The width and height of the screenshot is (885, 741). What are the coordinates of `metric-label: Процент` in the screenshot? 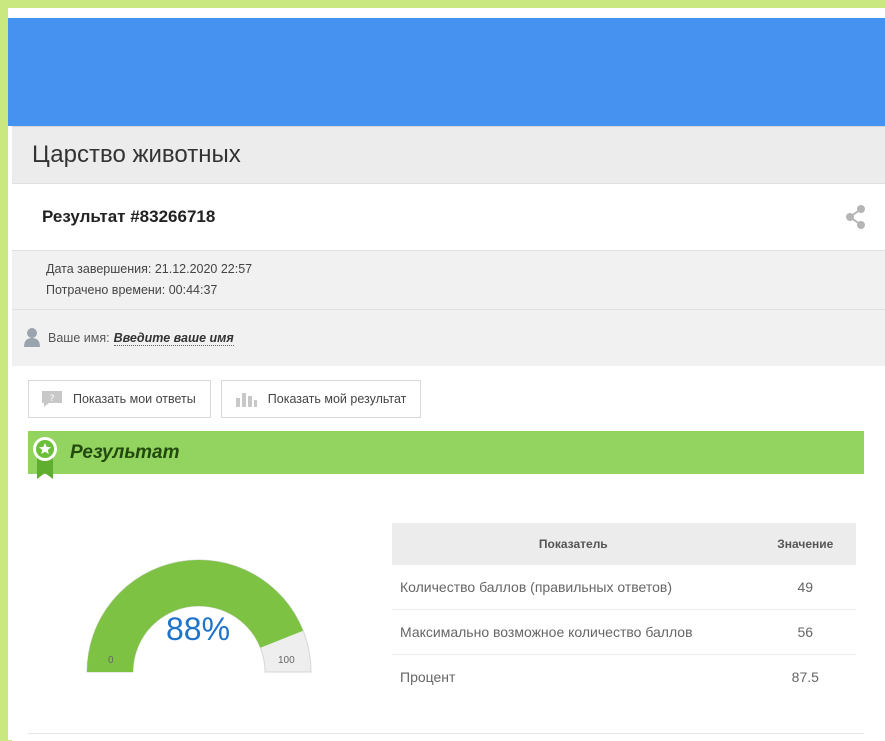 It's located at (428, 677).